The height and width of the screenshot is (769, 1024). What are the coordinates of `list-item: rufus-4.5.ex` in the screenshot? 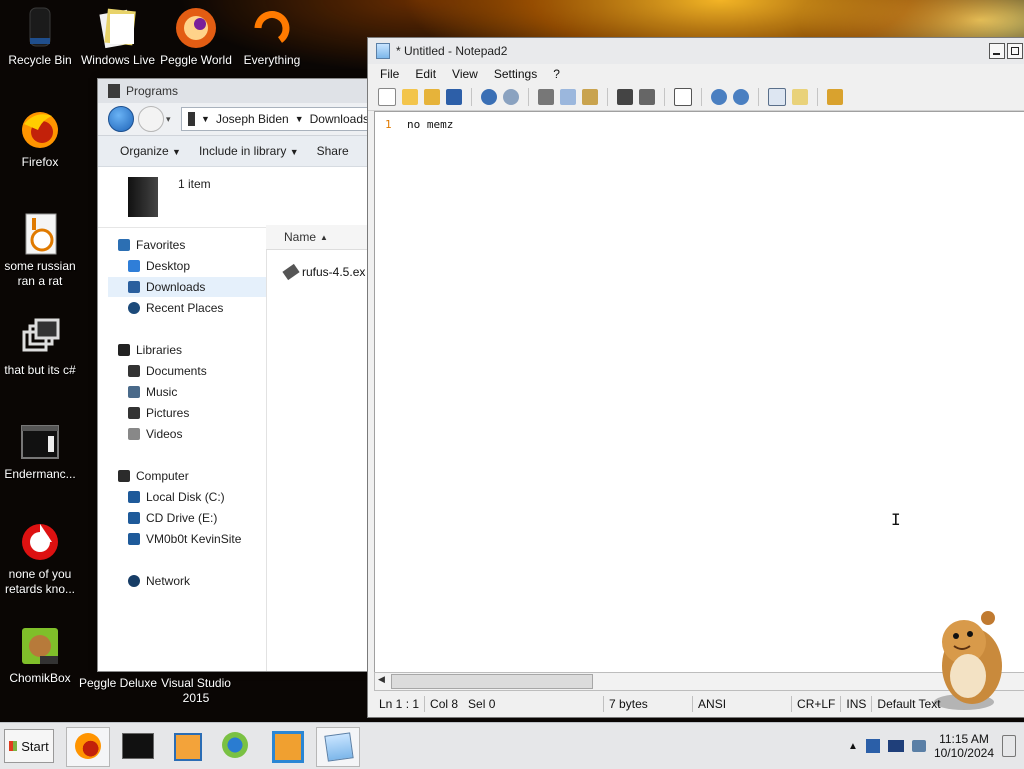 It's located at (323, 272).